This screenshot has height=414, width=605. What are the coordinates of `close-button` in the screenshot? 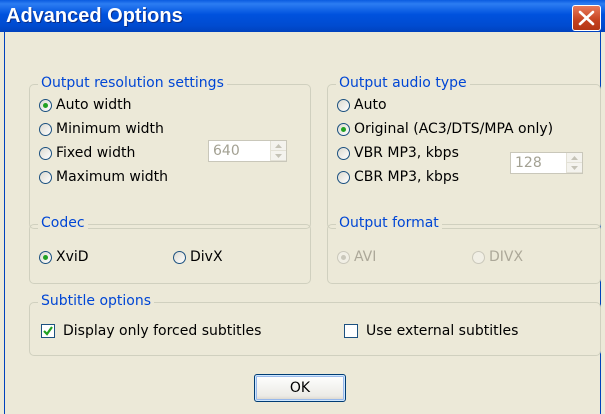 It's located at (586, 18).